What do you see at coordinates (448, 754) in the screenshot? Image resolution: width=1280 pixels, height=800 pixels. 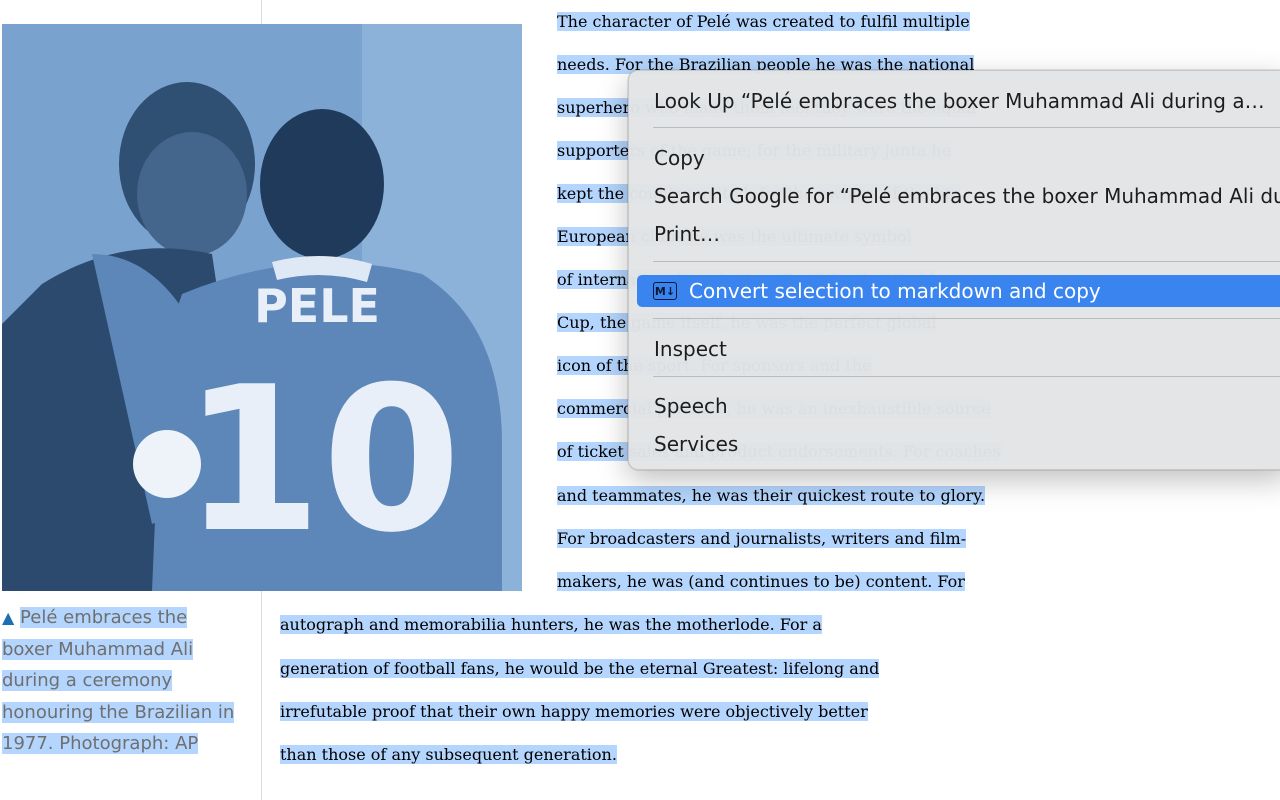 I see `article-line: than those of any subsequent generation.` at bounding box center [448, 754].